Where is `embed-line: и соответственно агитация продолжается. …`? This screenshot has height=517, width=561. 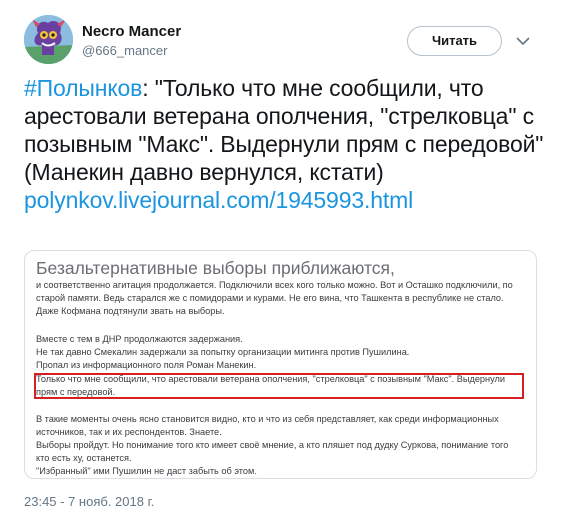
embed-line: и соответственно агитация продолжается. … is located at coordinates (274, 285).